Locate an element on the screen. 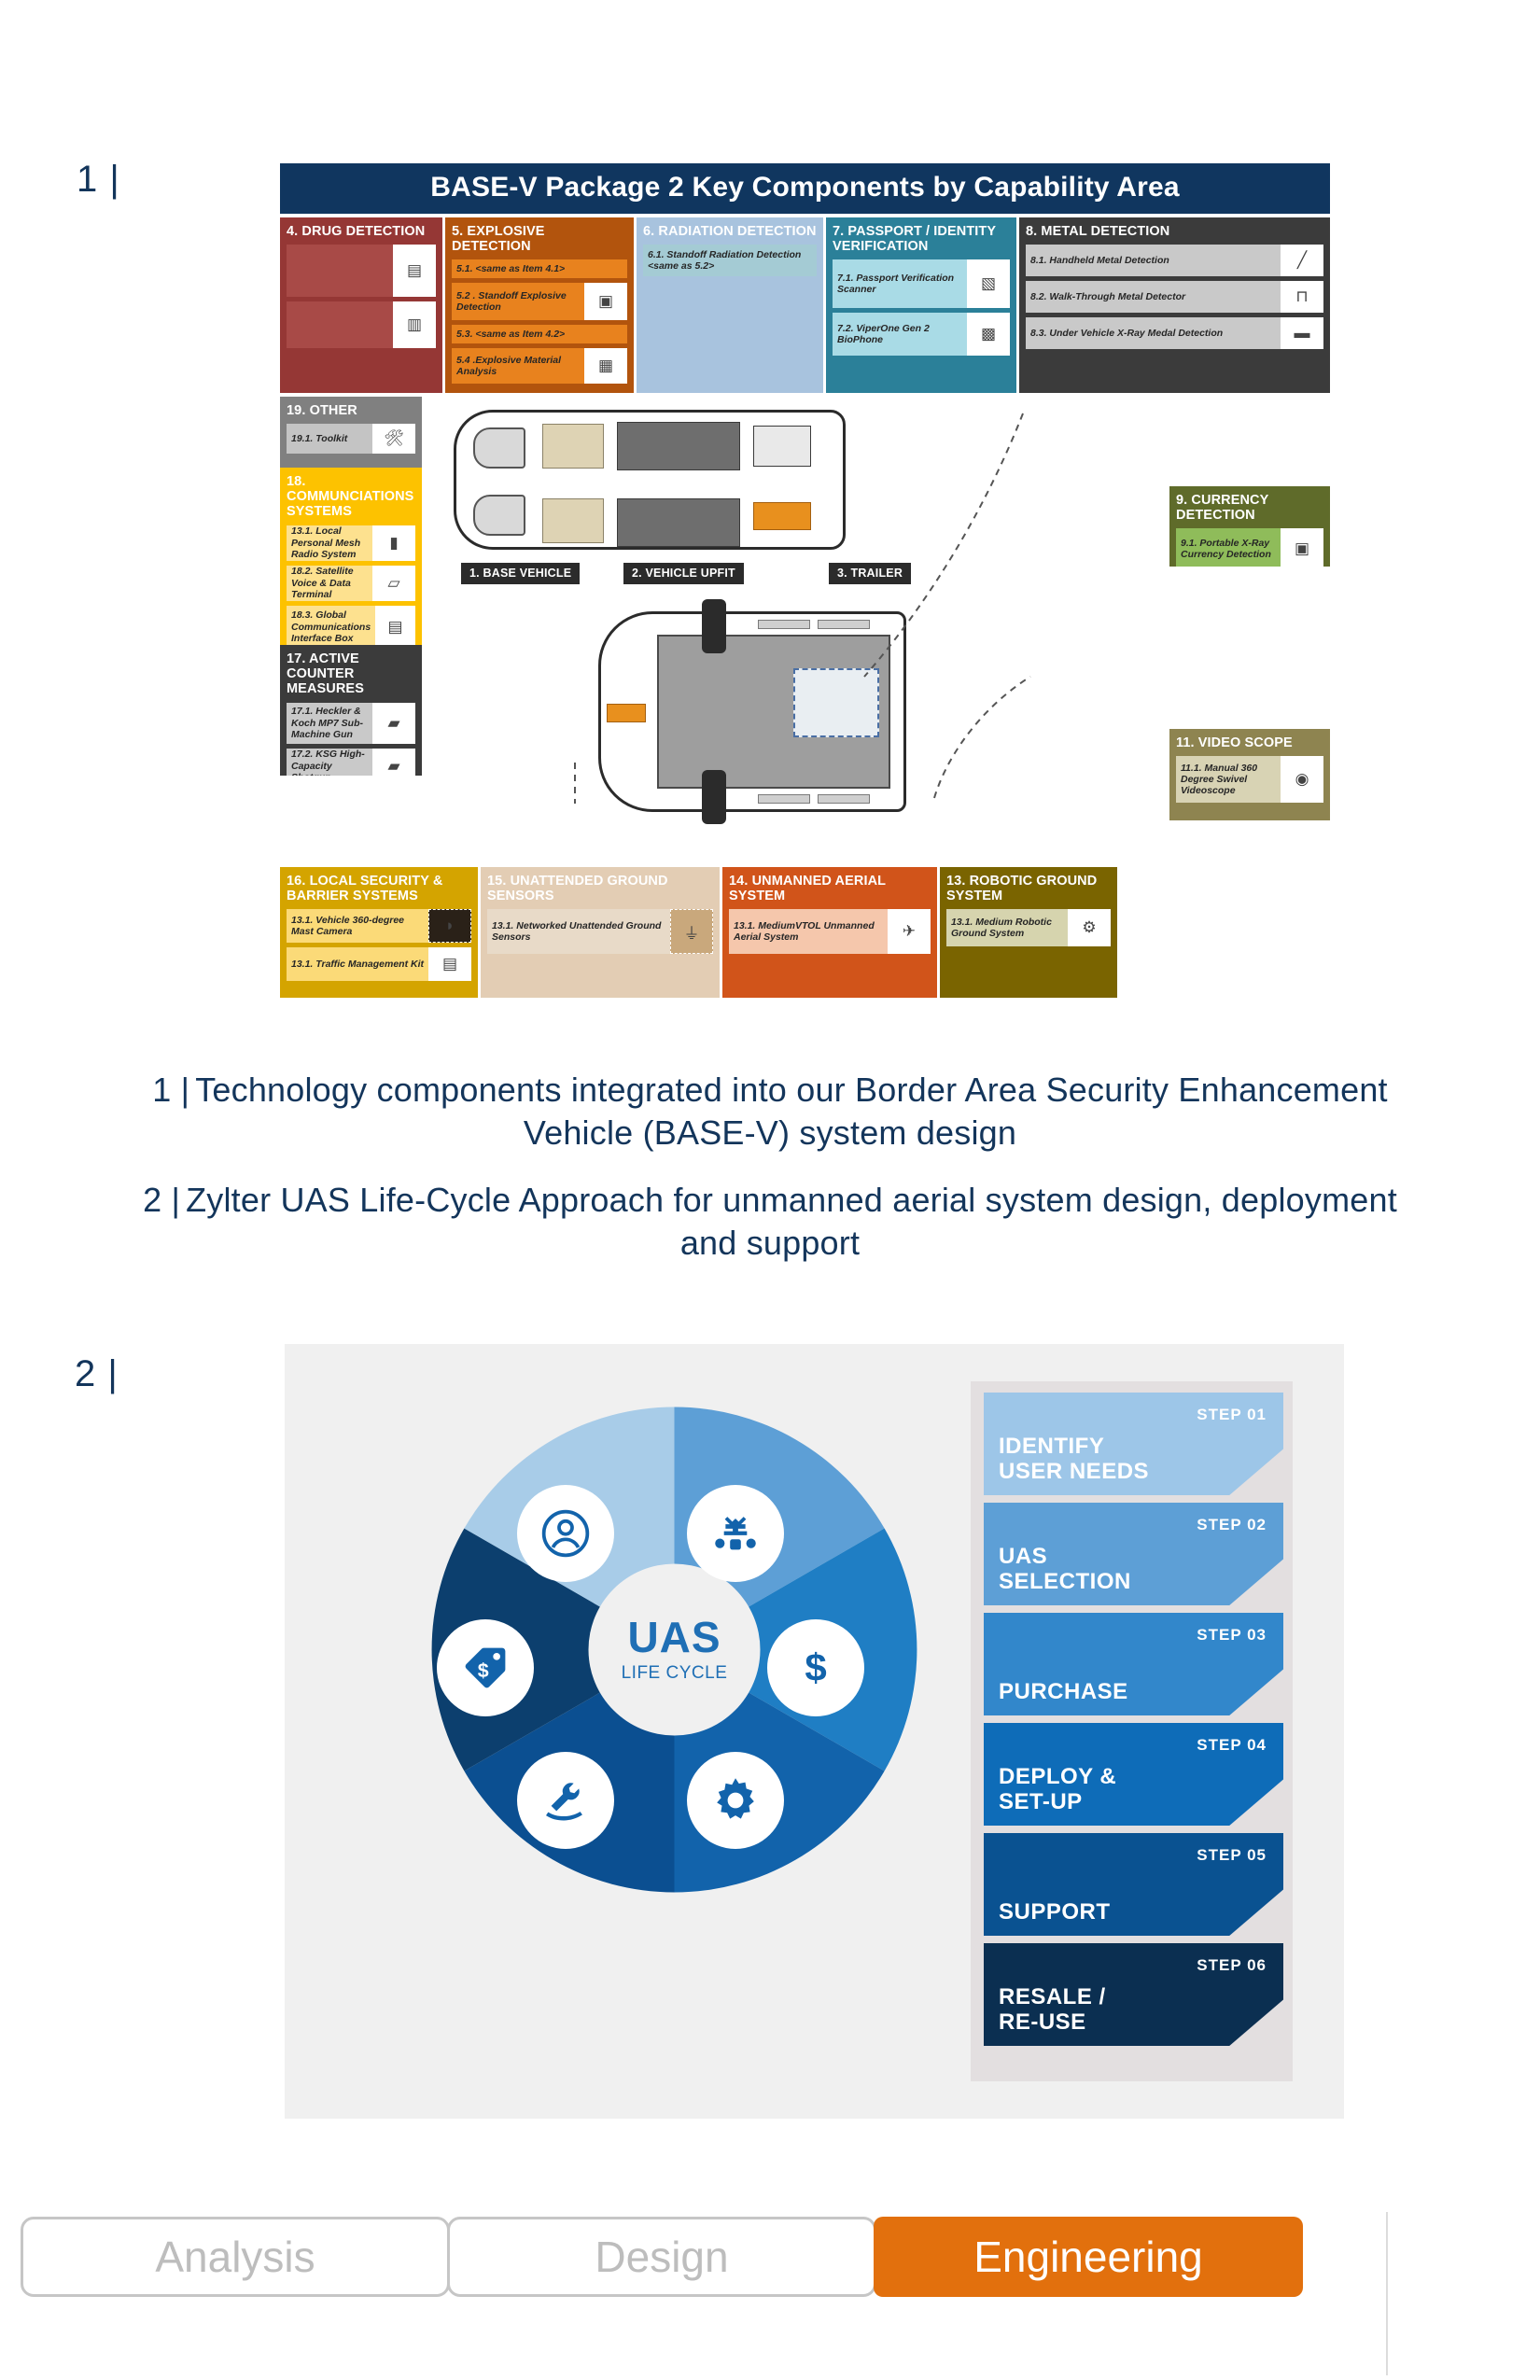 The height and width of the screenshot is (2380, 1540). hub-title: UAS is located at coordinates (674, 1637).